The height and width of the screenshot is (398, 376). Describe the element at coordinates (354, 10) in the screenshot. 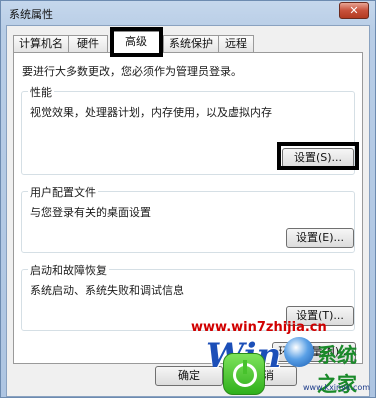

I see `close-button: ✕` at that location.